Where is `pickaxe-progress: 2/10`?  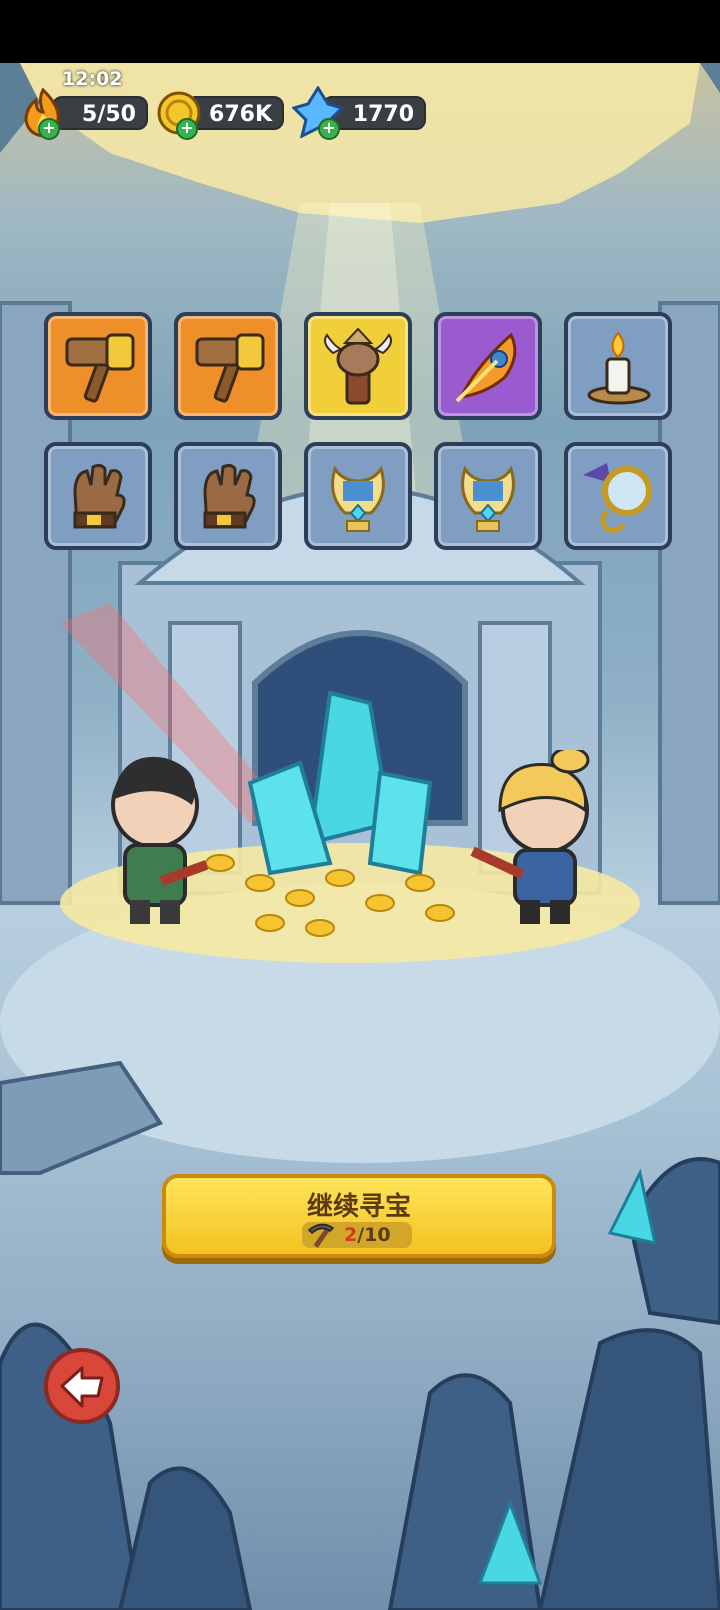
pickaxe-progress: 2/10 is located at coordinates (357, 1235).